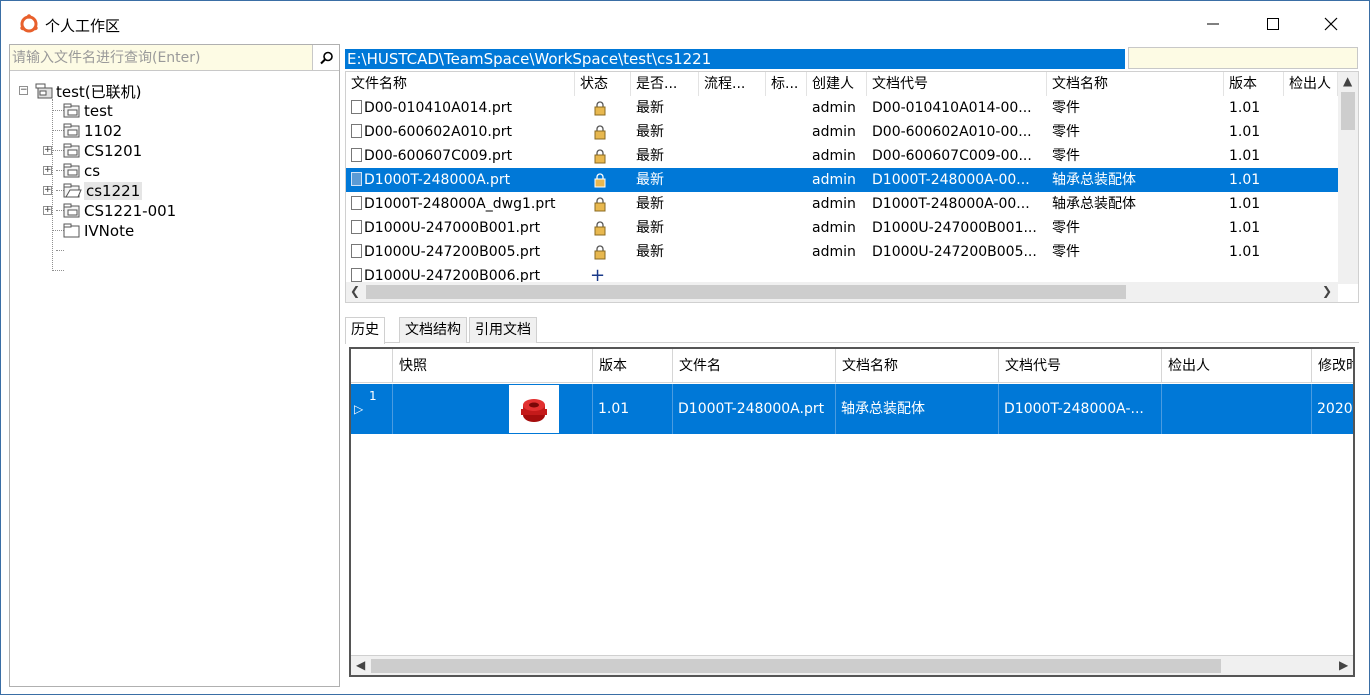  What do you see at coordinates (102, 151) in the screenshot?
I see `tree-node-cs1201: CS1201` at bounding box center [102, 151].